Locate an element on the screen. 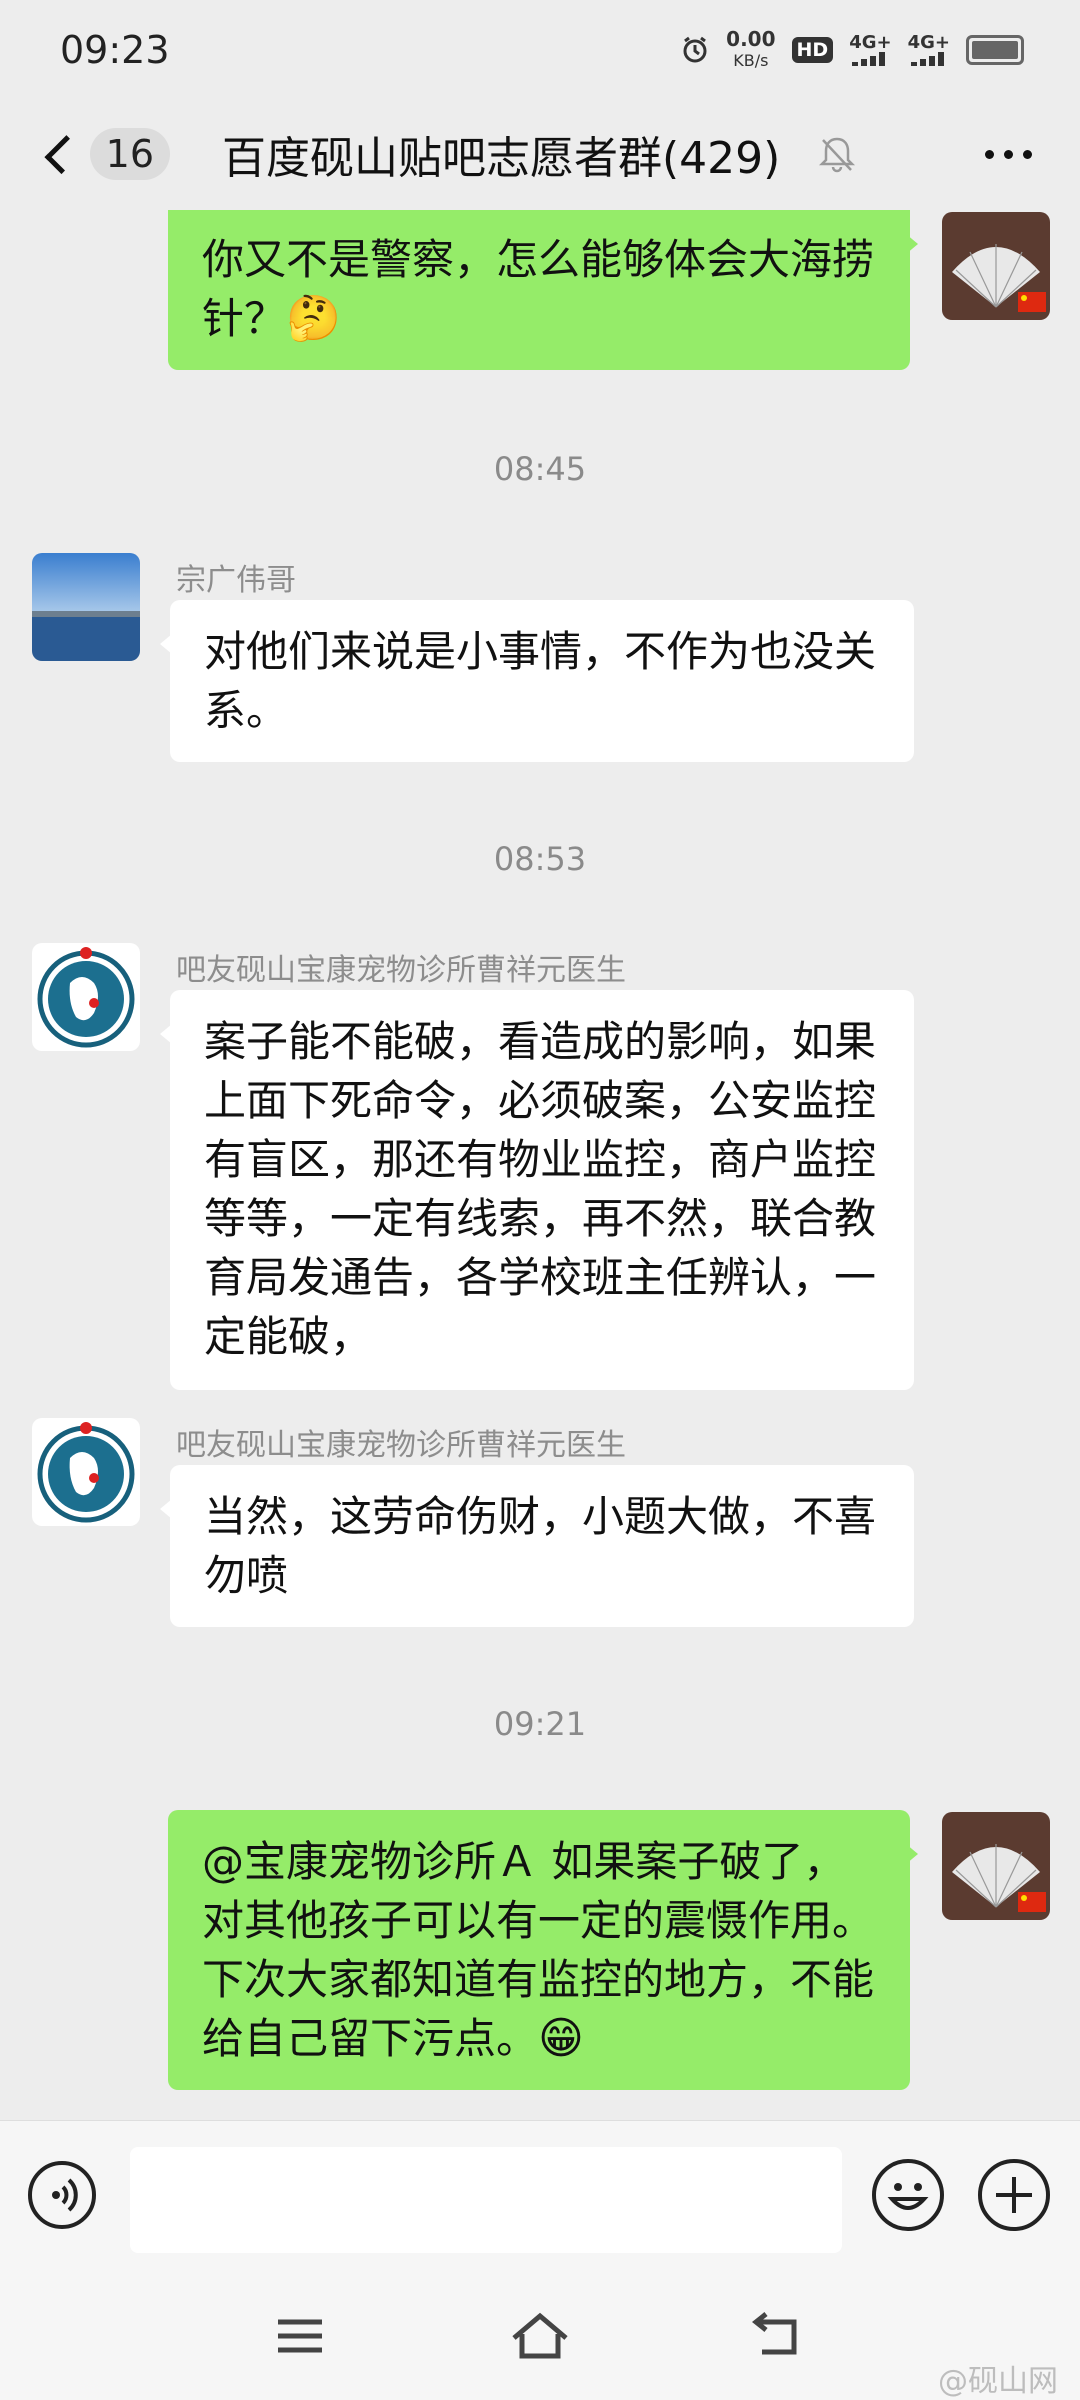 The height and width of the screenshot is (2400, 1080). plus-icon is located at coordinates (1014, 2195).